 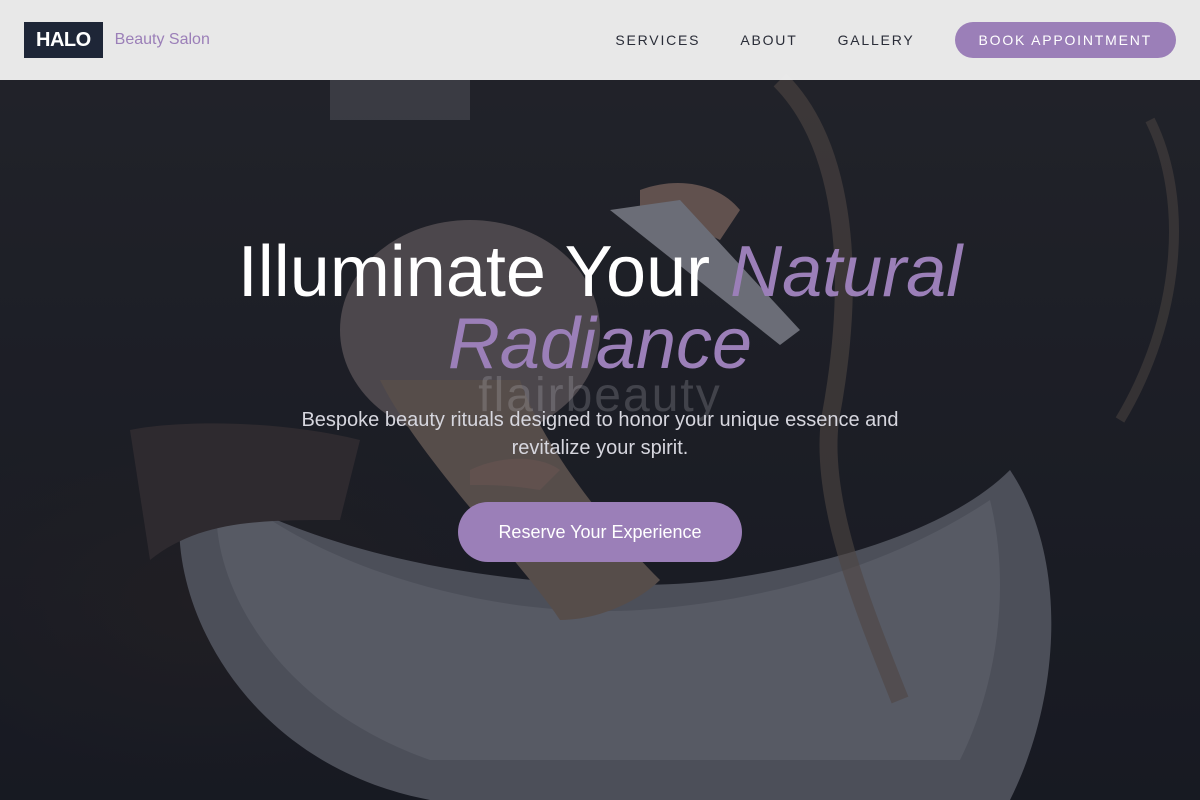 I want to click on nav-link-services: SERVICES, so click(x=657, y=40).